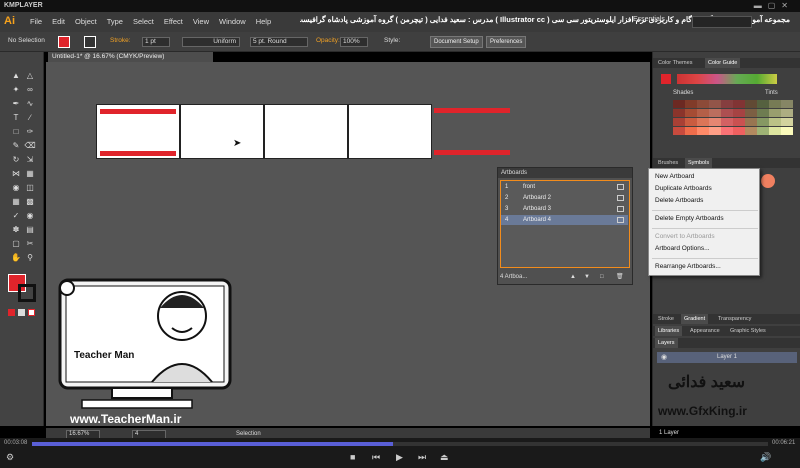 This screenshot has width=800, height=468. What do you see at coordinates (16, 258) in the screenshot?
I see `hand-tool-icon: ✋` at bounding box center [16, 258].